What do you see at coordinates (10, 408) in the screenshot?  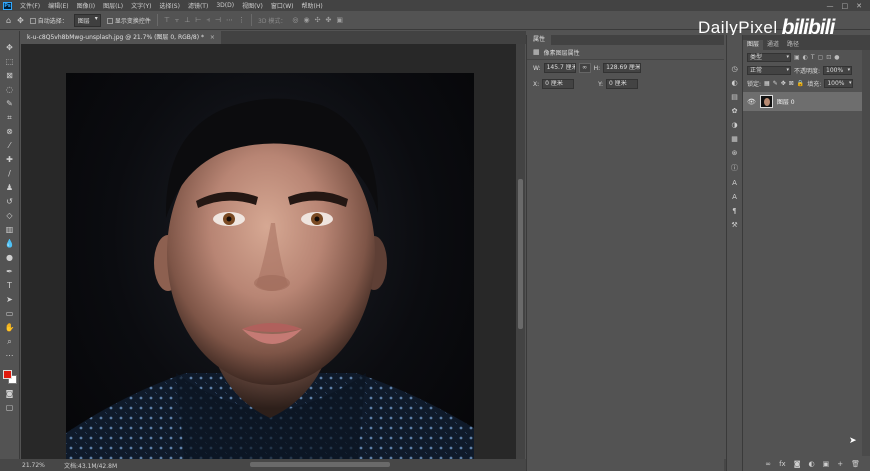 I see `screen-mode-icon: ▢` at bounding box center [10, 408].